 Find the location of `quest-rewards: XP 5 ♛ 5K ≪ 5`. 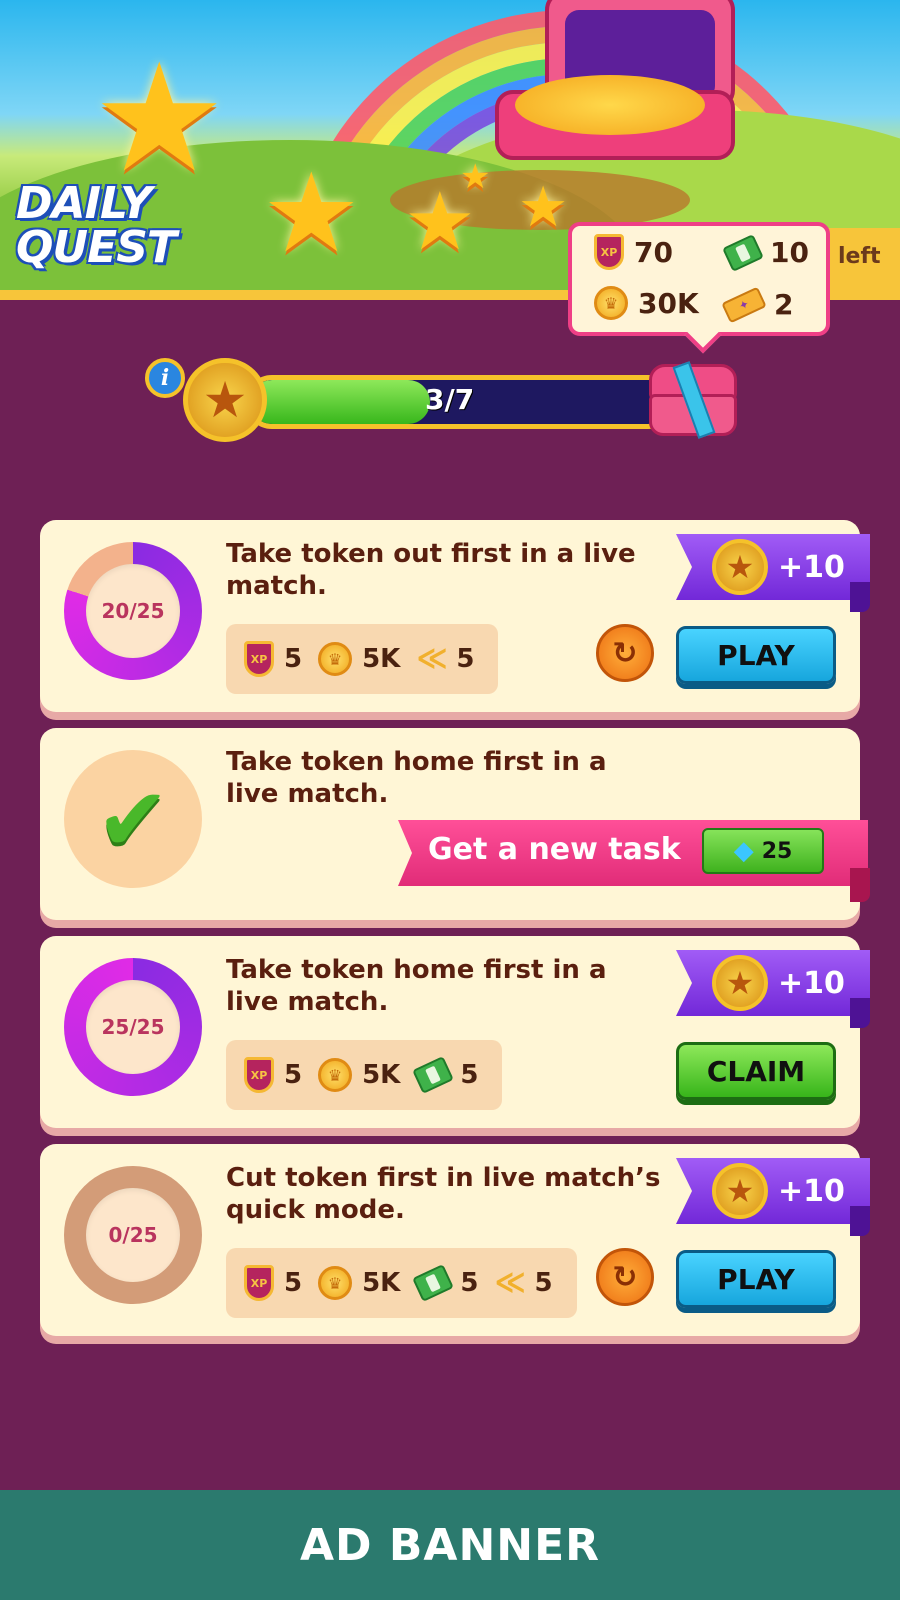

quest-rewards: XP 5 ♛ 5K ≪ 5 is located at coordinates (362, 659).